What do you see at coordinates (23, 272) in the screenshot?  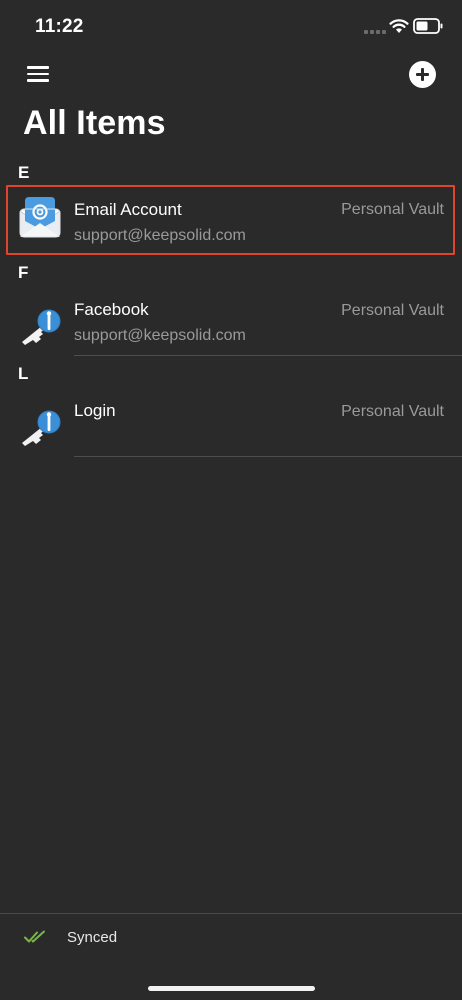 I see `section-header-f: F` at bounding box center [23, 272].